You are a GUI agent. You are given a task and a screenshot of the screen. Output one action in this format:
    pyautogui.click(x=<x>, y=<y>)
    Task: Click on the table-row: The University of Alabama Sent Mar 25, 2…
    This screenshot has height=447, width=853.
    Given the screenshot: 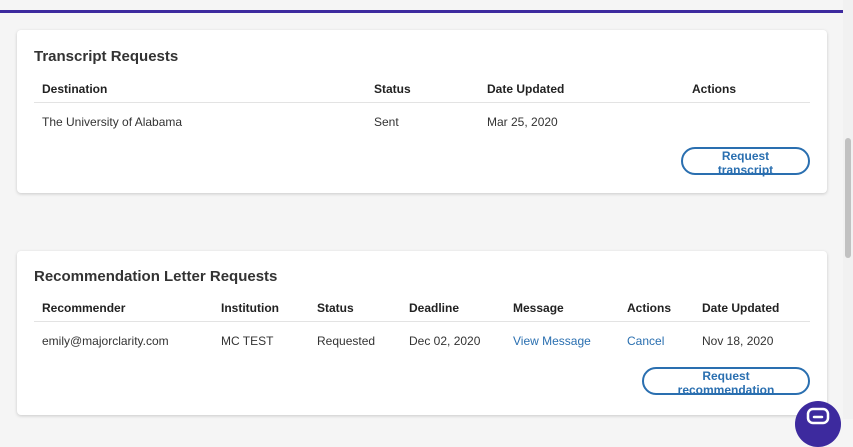 What is the action you would take?
    pyautogui.click(x=422, y=122)
    